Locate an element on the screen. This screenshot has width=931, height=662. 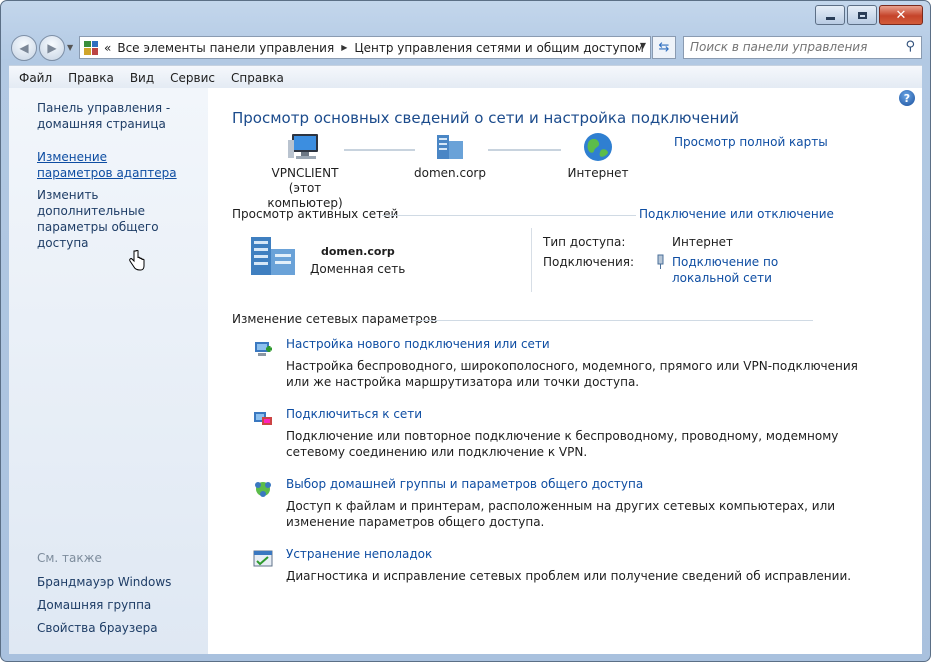
sidebar-link-home: Панель управления - домашняя страница is located at coordinates (107, 116).